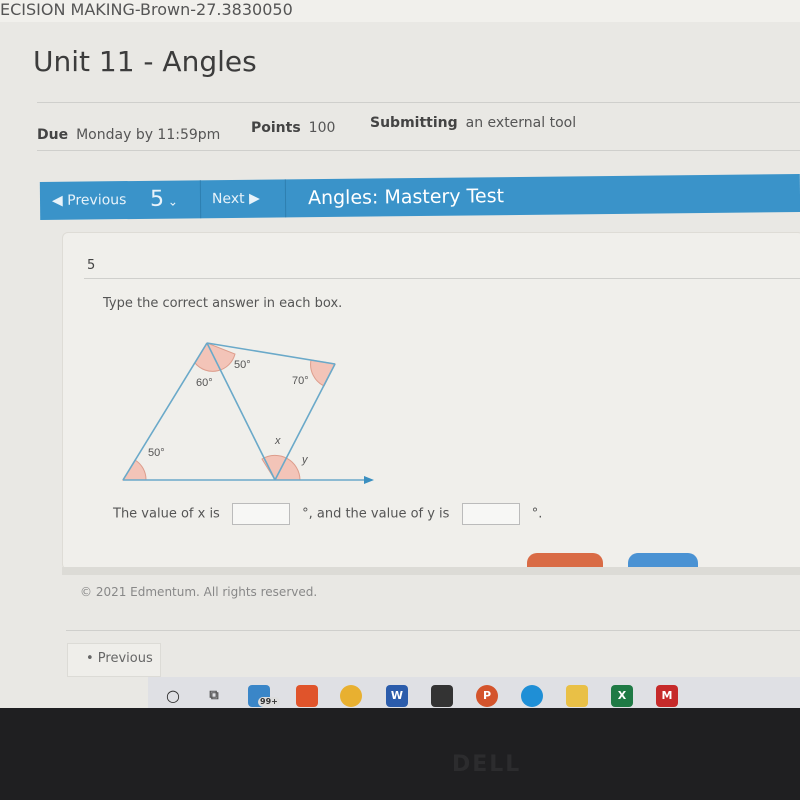  What do you see at coordinates (351, 696) in the screenshot?
I see `chrome-icon` at bounding box center [351, 696].